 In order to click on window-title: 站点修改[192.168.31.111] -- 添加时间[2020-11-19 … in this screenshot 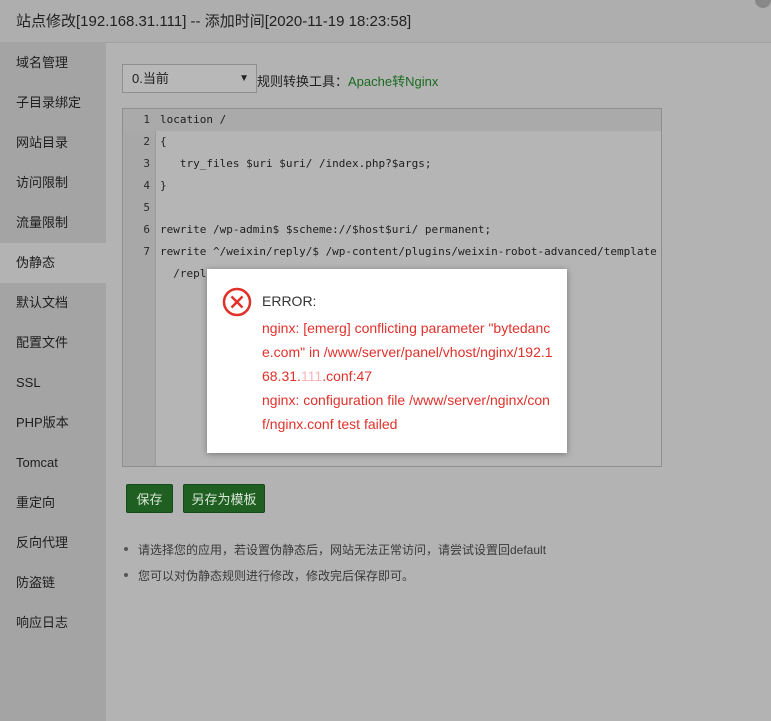, I will do `click(214, 21)`.